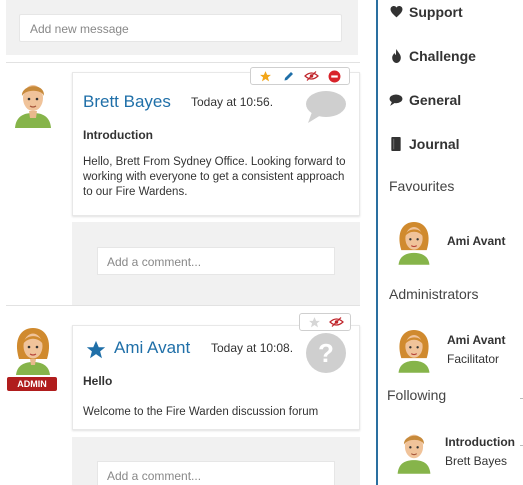 This screenshot has height=485, width=523. Describe the element at coordinates (152, 348) in the screenshot. I see `post-author: Ami Avant` at that location.